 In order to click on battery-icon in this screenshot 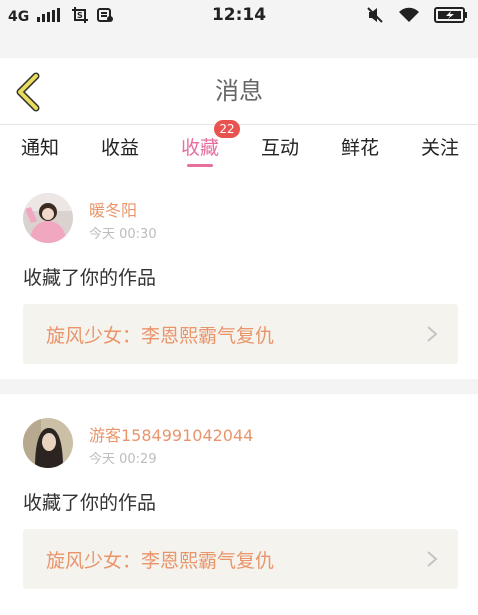, I will do `click(451, 17)`.